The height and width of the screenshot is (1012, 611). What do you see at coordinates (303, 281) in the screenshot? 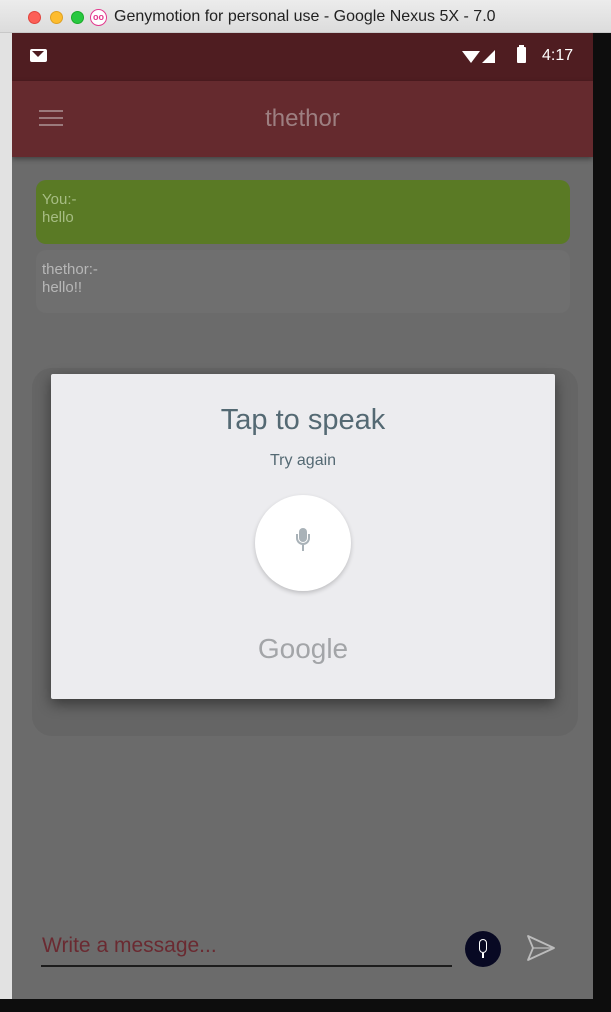
I see `message-bubble-bot: thethor:- hello!!` at bounding box center [303, 281].